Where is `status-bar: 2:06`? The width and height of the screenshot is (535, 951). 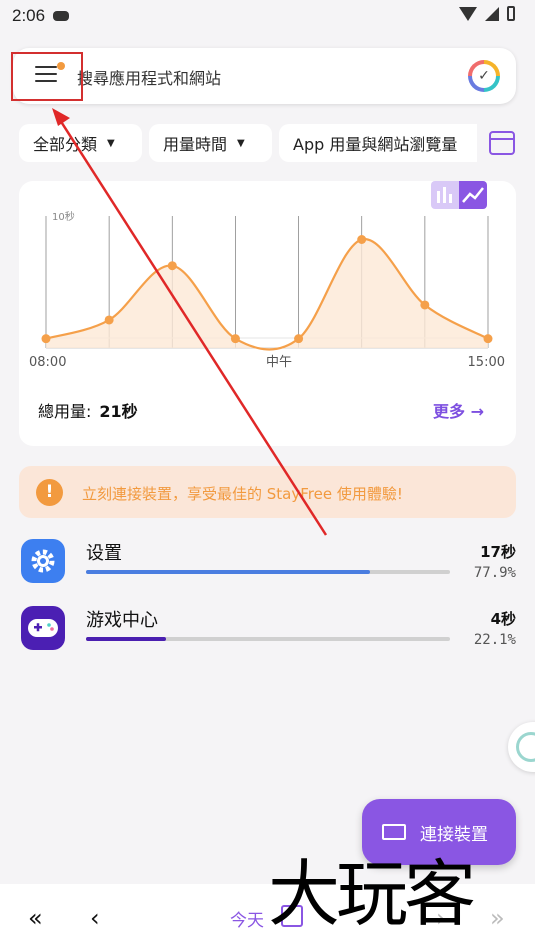 status-bar: 2:06 is located at coordinates (267, 16).